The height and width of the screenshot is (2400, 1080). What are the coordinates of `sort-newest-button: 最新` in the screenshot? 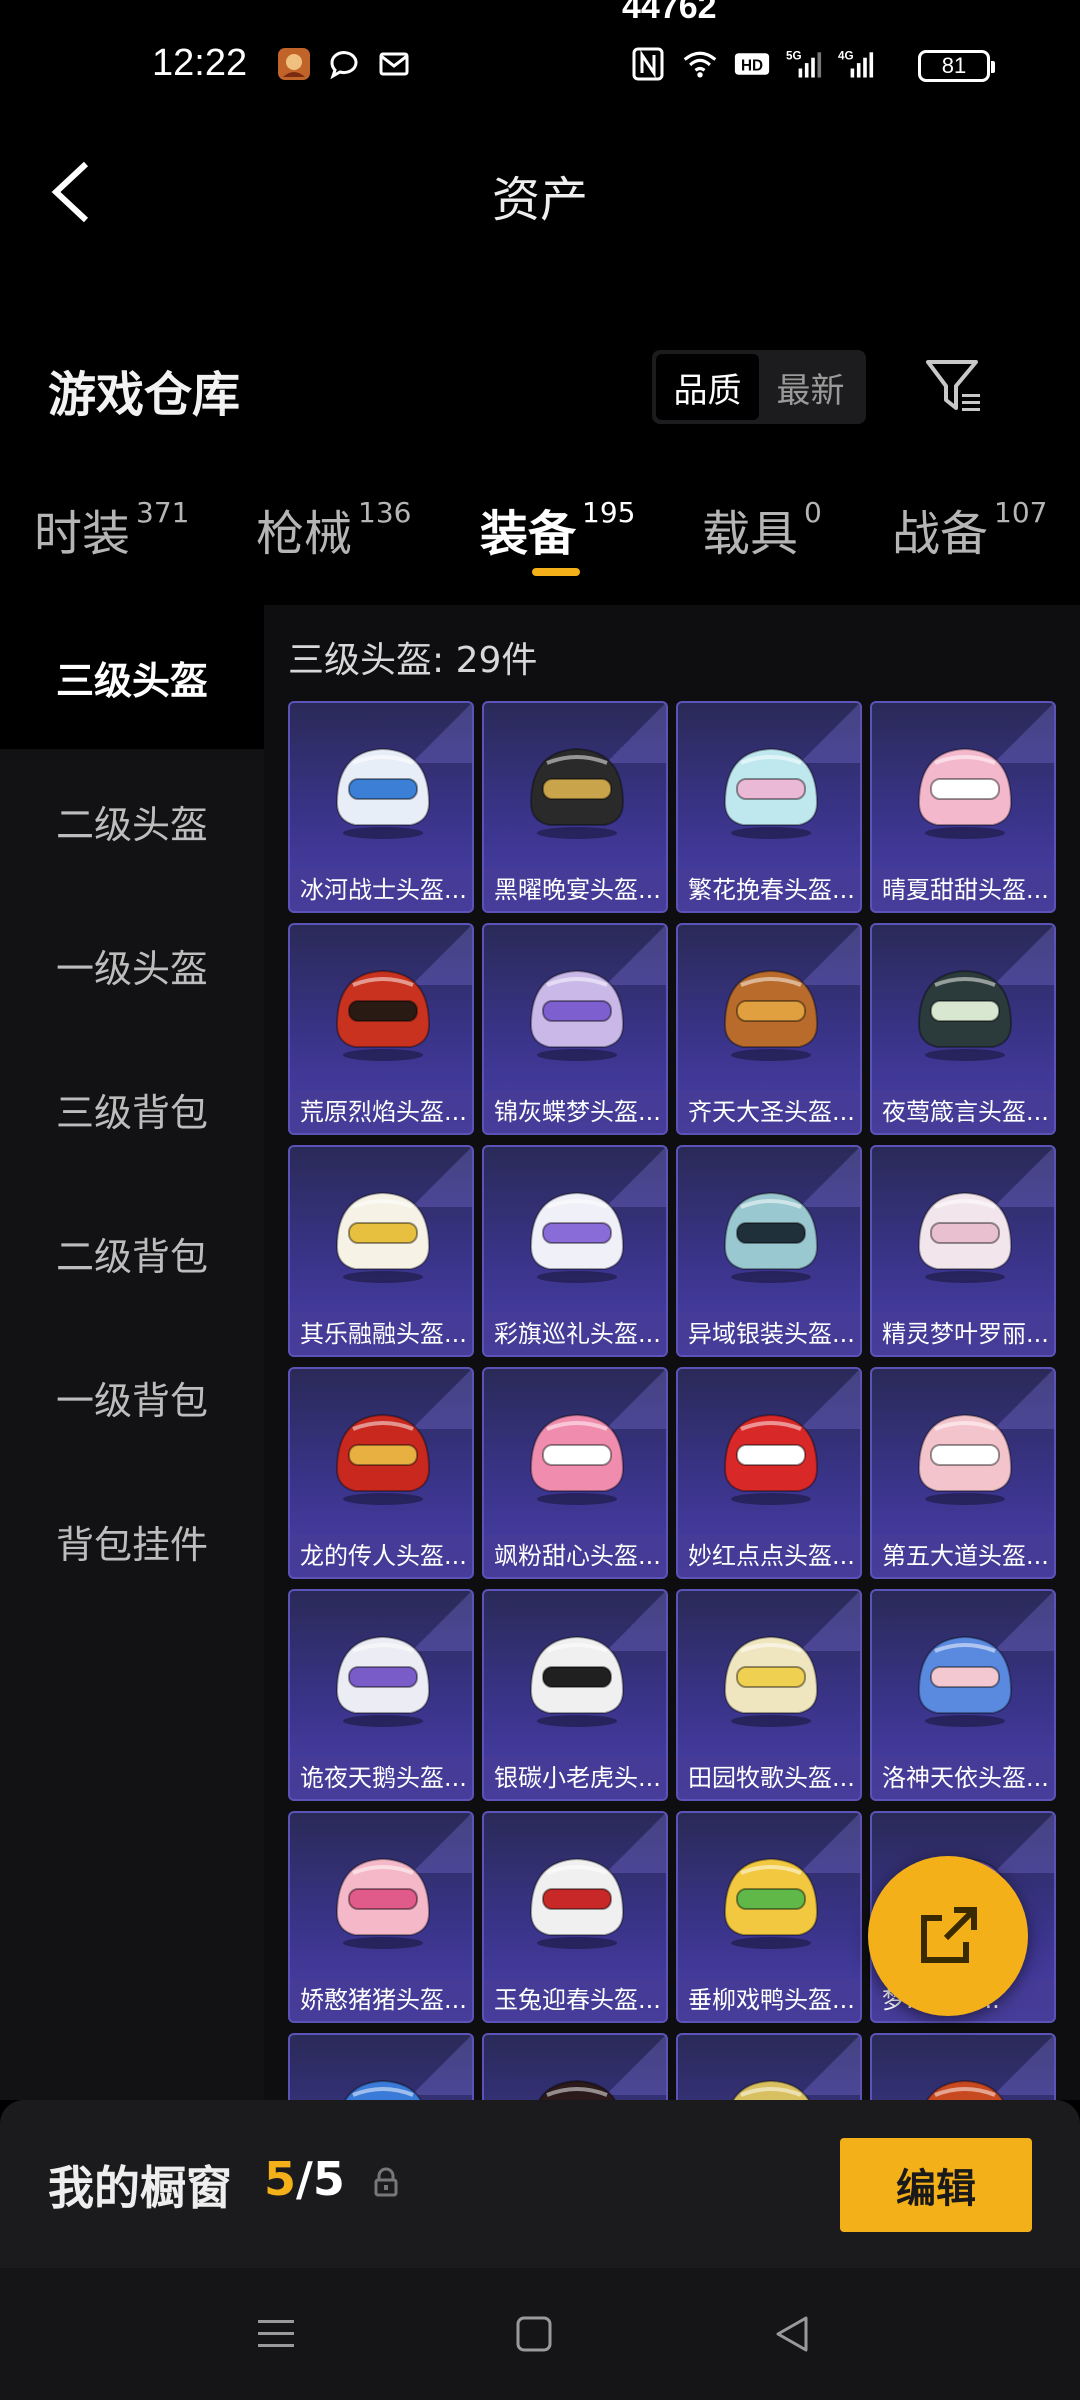 It's located at (810, 387).